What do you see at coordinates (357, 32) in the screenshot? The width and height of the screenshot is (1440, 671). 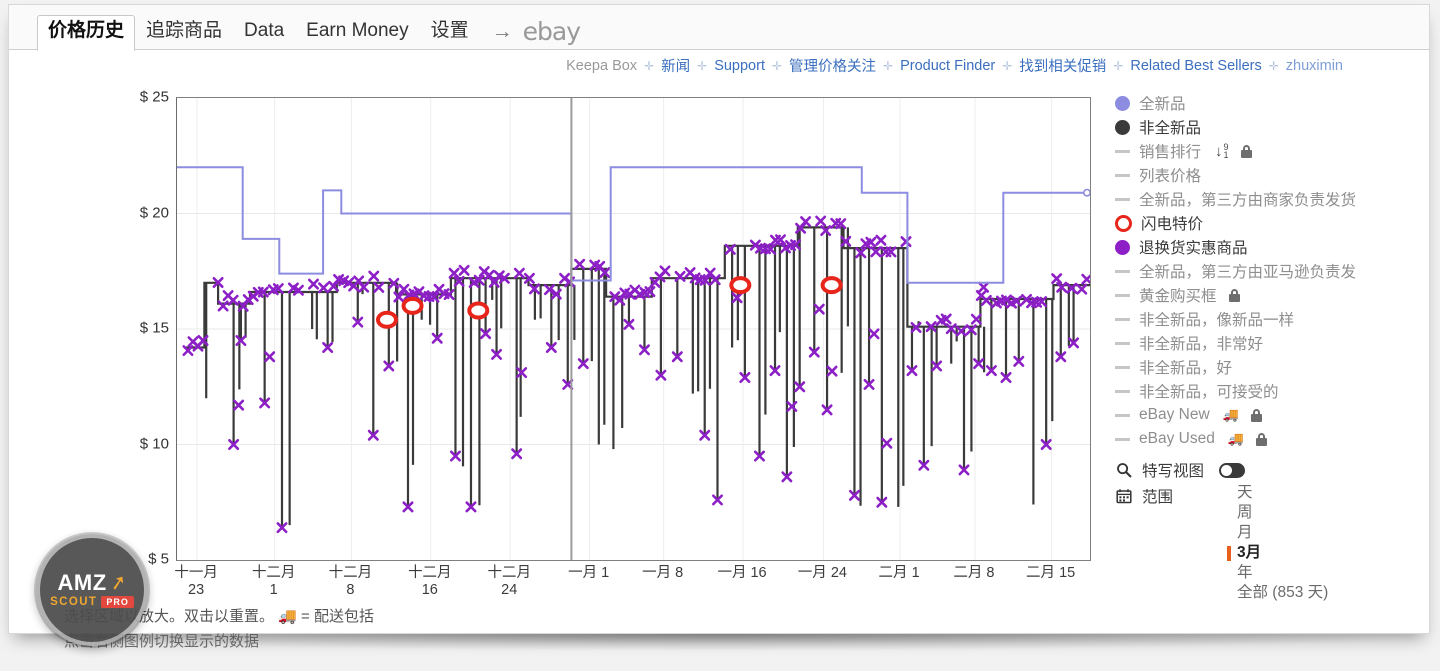 I see `tab-3: Earn Money` at bounding box center [357, 32].